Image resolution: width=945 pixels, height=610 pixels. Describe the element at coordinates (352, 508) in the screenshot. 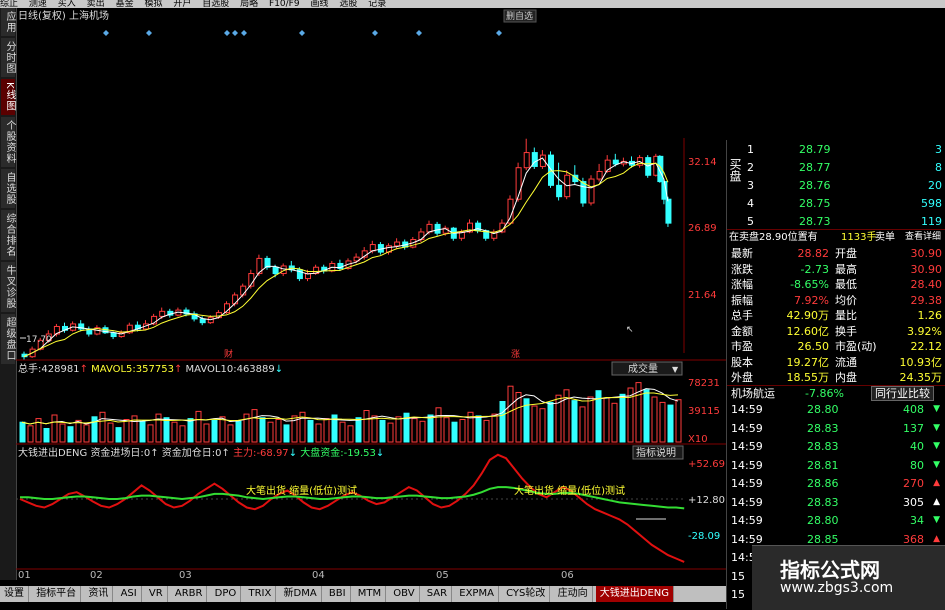

I see `main-force-line` at that location.